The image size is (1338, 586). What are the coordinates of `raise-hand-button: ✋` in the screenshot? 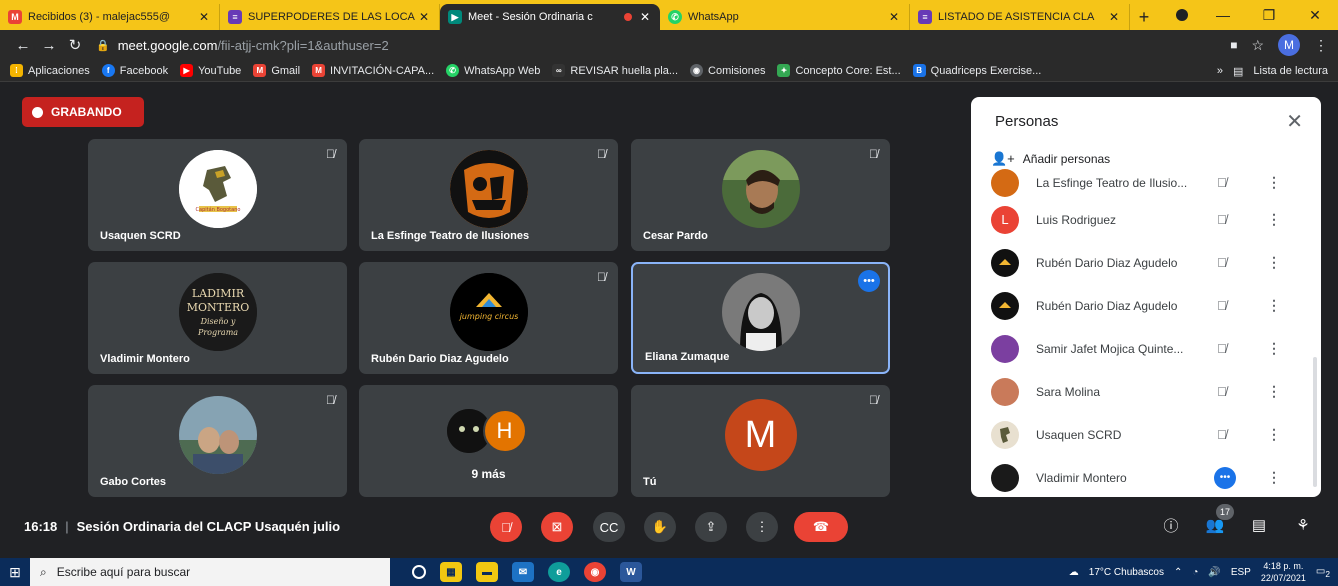 It's located at (660, 527).